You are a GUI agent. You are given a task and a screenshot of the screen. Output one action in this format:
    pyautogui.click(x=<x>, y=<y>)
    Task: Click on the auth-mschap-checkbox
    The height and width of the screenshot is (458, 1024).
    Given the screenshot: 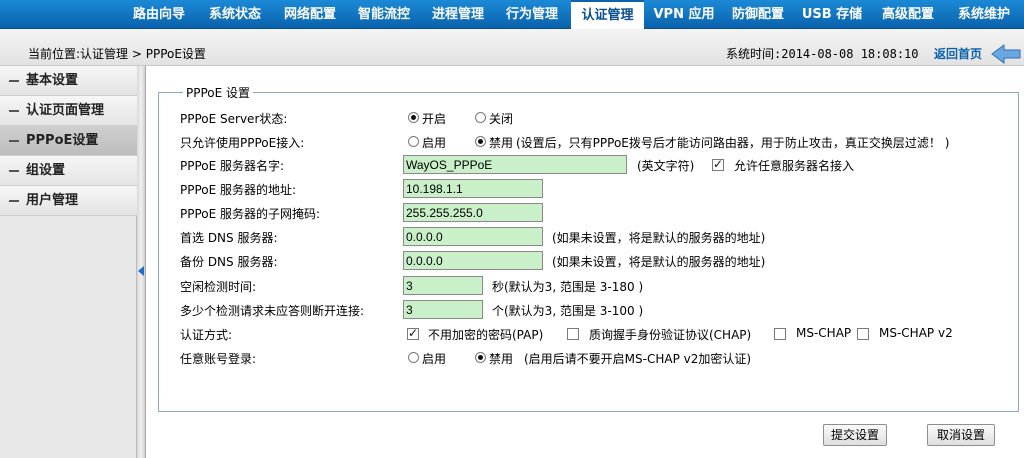 What is the action you would take?
    pyautogui.click(x=780, y=334)
    